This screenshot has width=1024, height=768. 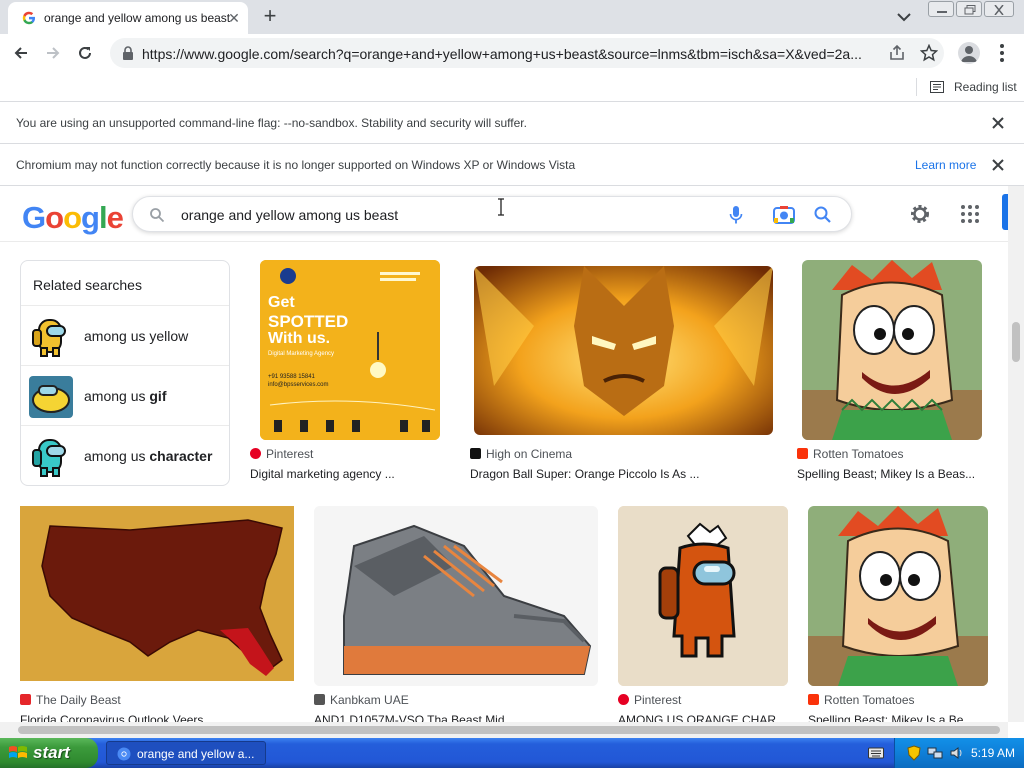 What do you see at coordinates (509, 730) in the screenshot?
I see `horizontal-scrollbar-thumb` at bounding box center [509, 730].